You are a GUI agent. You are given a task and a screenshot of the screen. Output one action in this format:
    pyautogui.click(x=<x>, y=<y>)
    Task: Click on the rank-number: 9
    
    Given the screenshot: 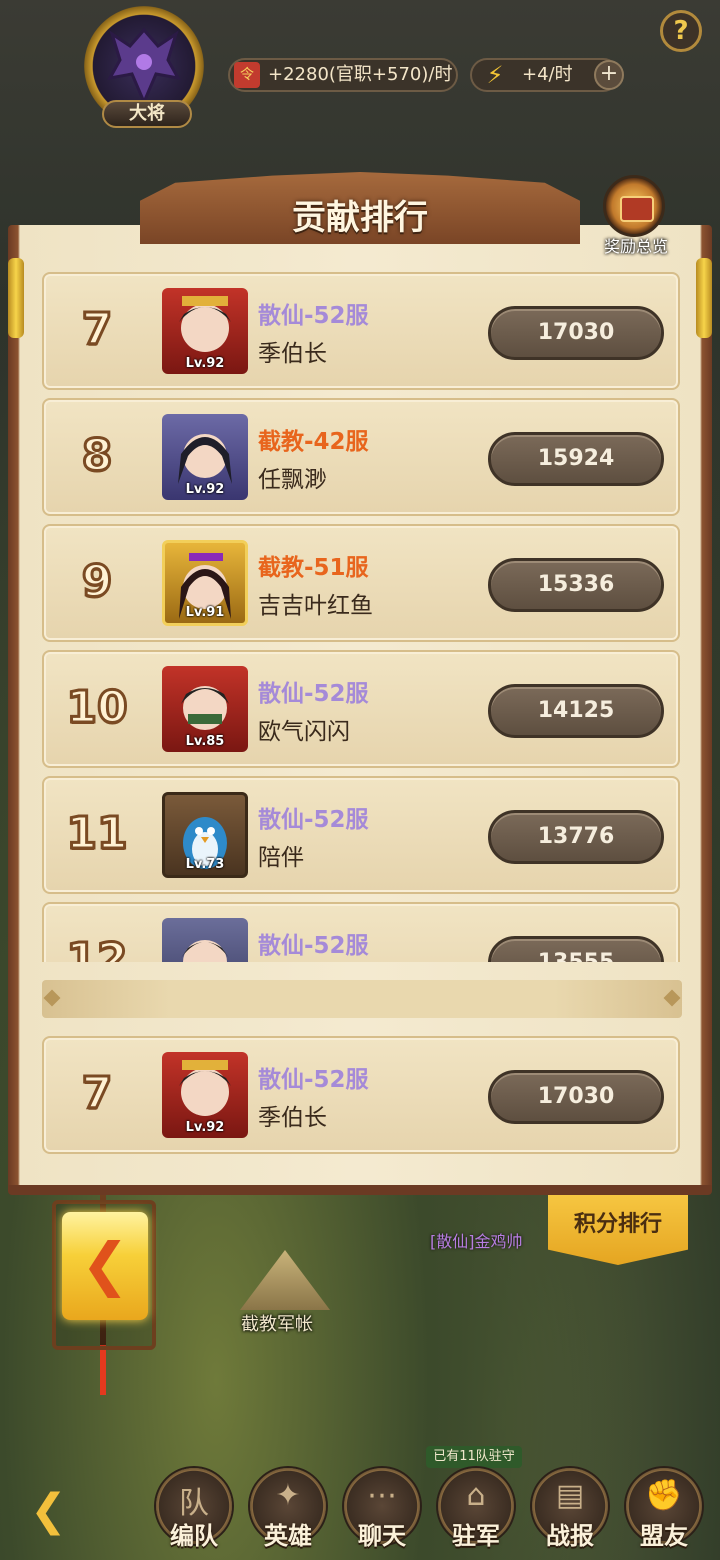 What is the action you would take?
    pyautogui.click(x=97, y=582)
    